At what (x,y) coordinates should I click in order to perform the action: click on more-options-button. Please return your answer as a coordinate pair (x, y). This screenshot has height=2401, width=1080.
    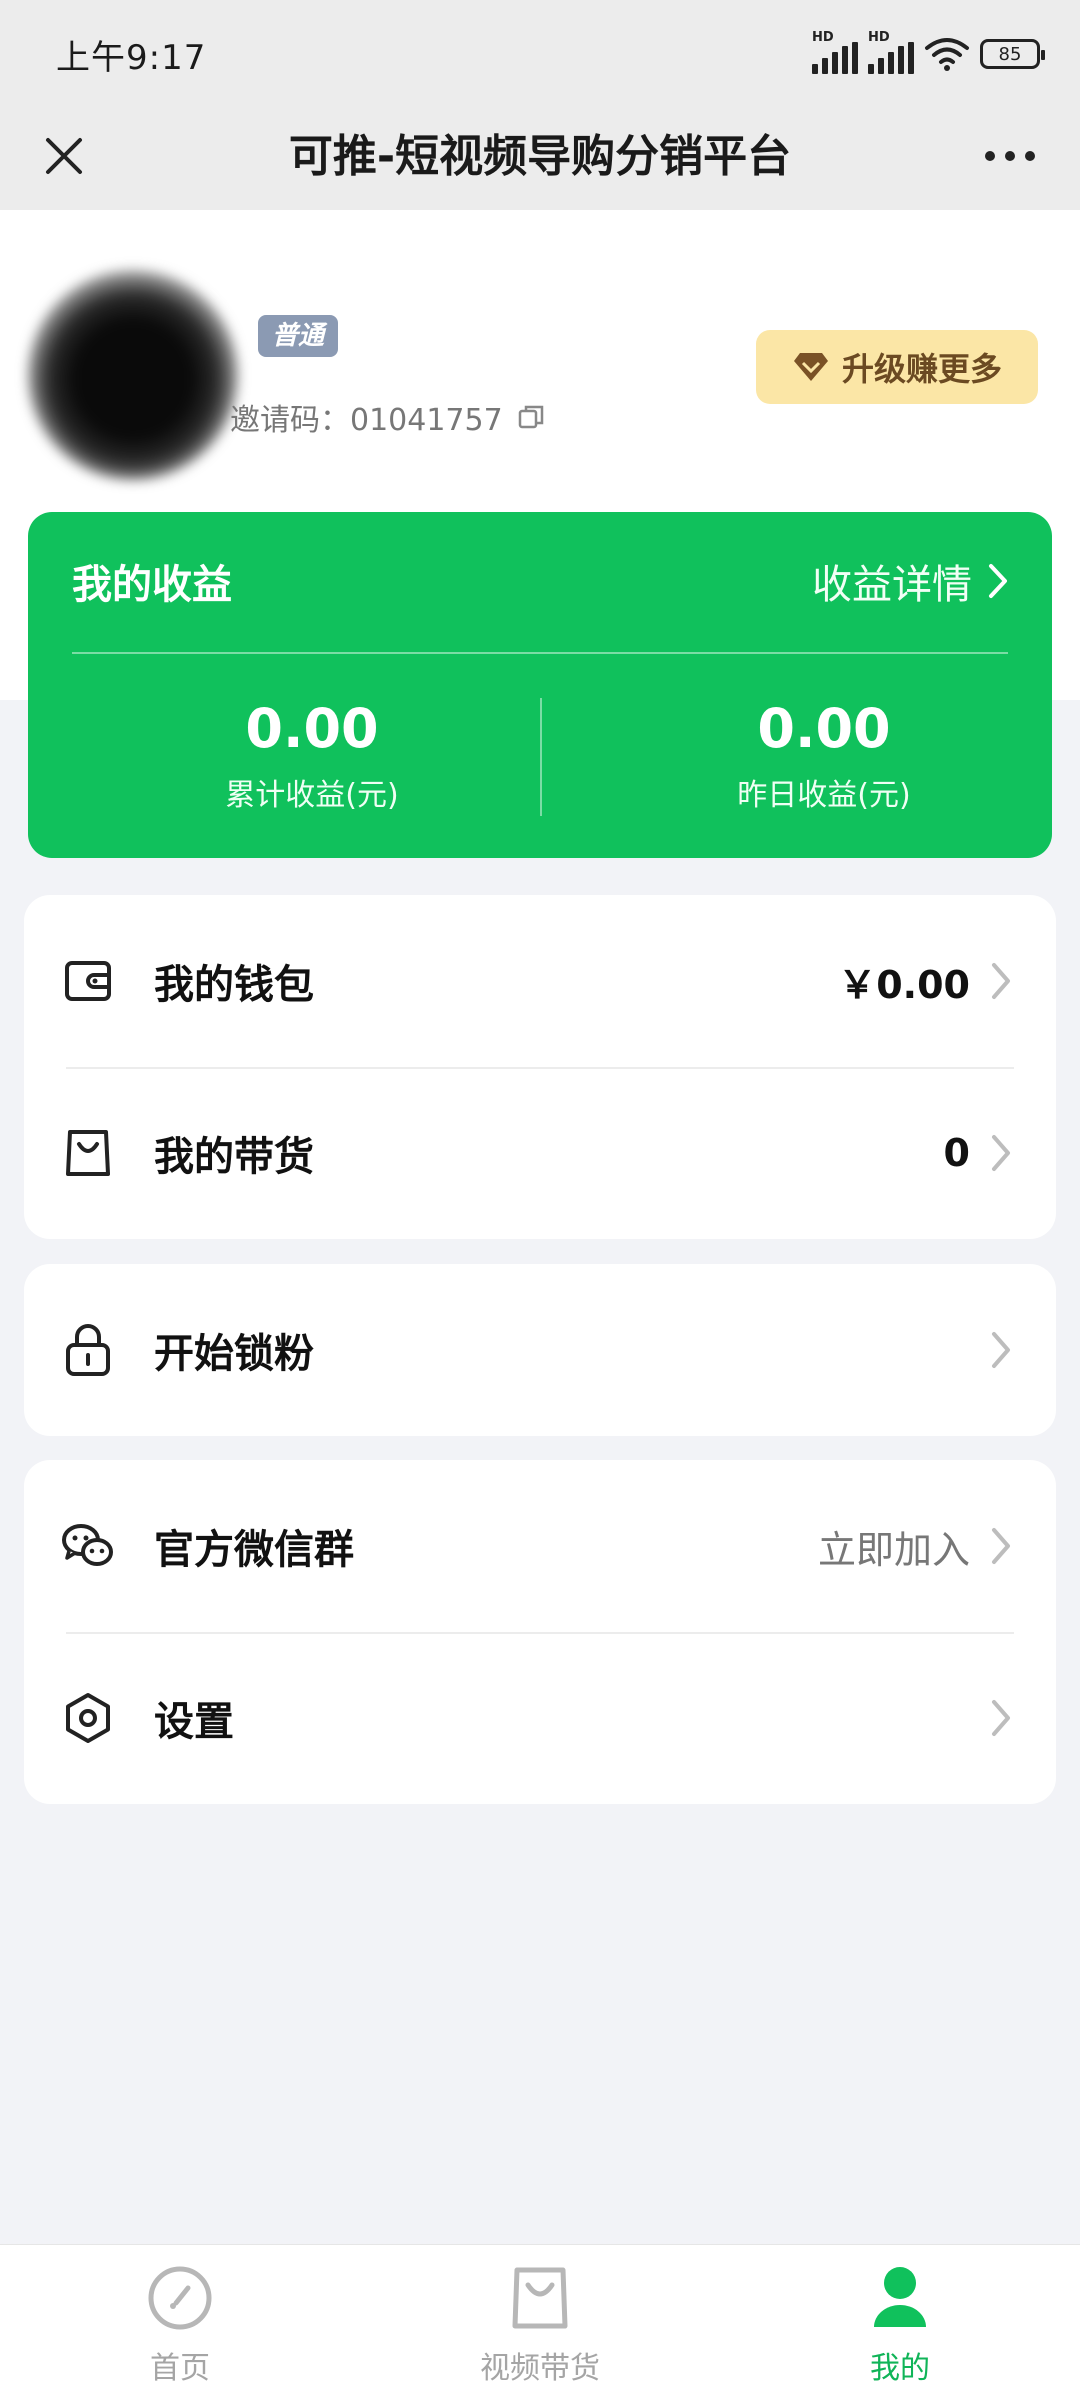
    Looking at the image, I should click on (1010, 156).